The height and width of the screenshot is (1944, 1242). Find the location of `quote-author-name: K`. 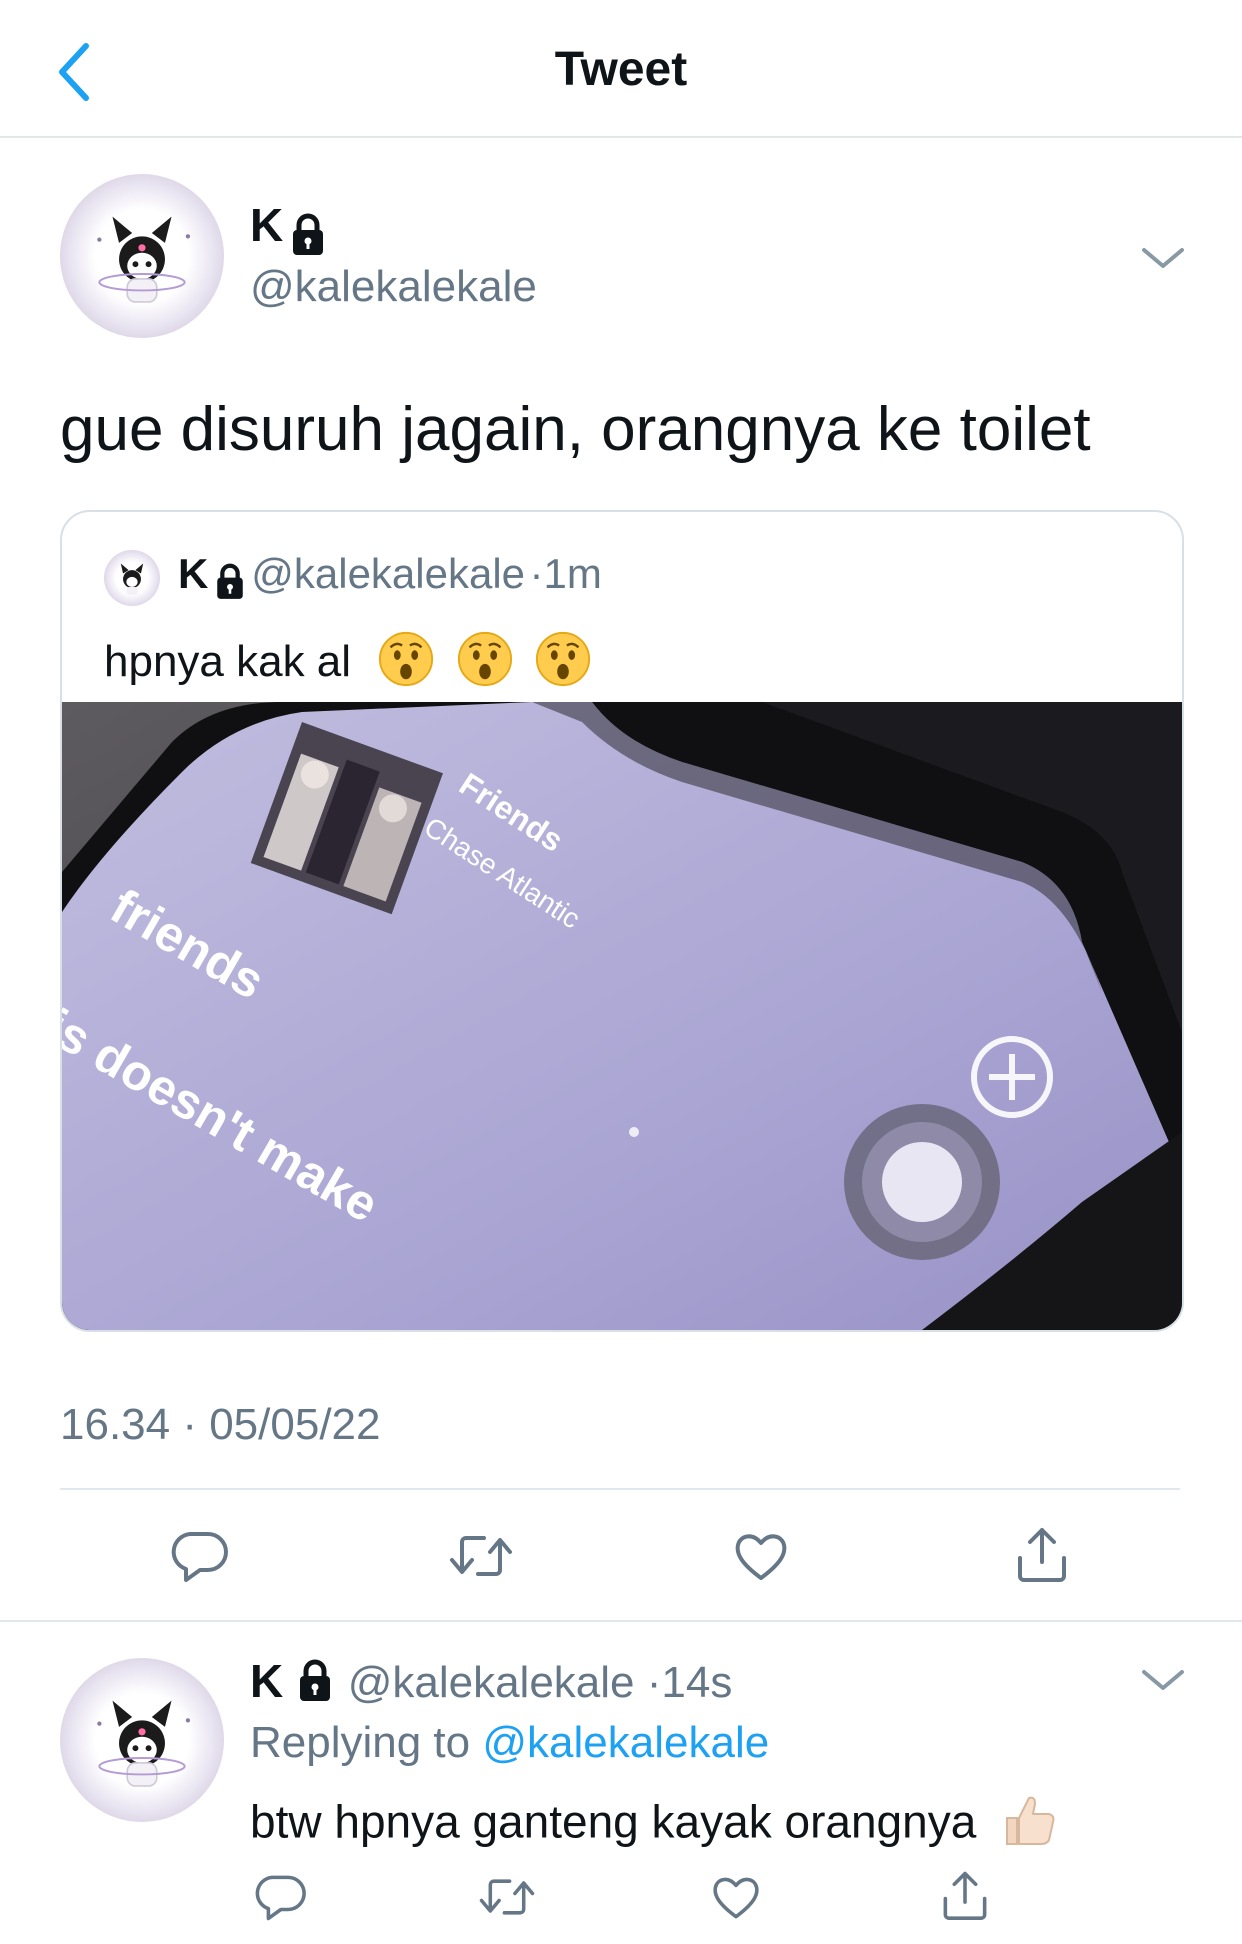

quote-author-name: K is located at coordinates (193, 573).